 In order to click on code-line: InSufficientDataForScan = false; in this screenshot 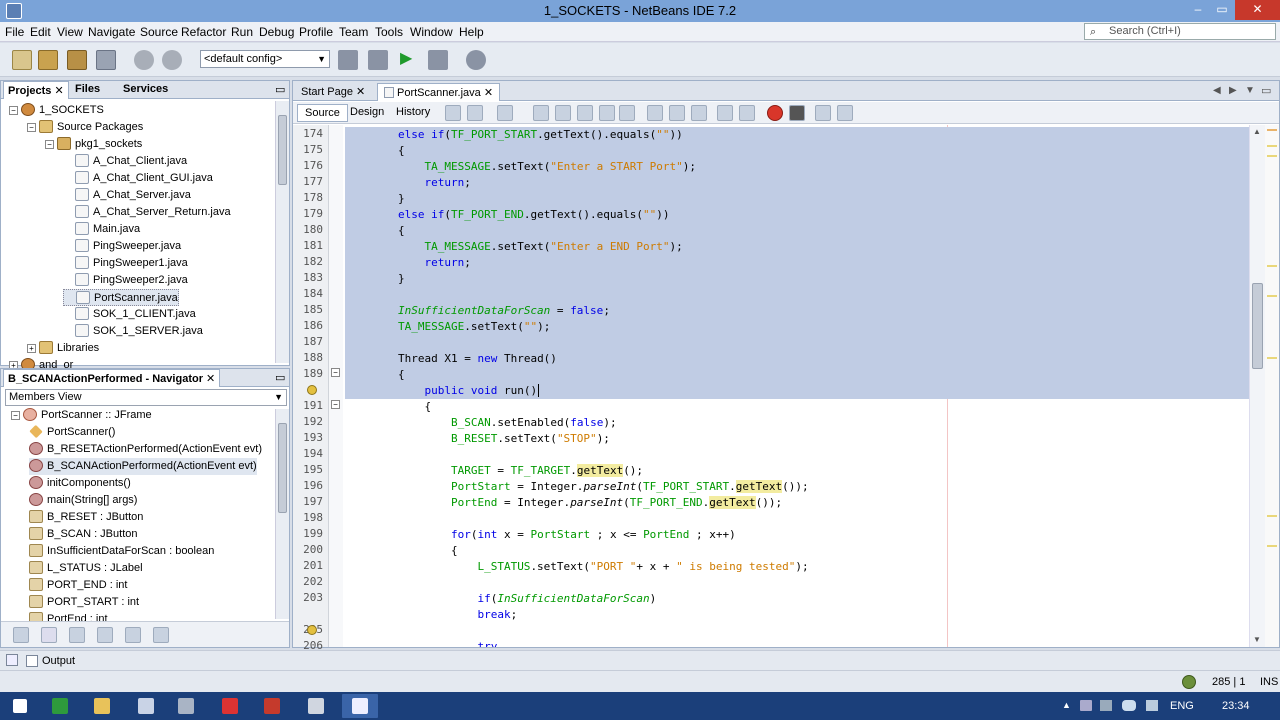, I will do `click(797, 311)`.